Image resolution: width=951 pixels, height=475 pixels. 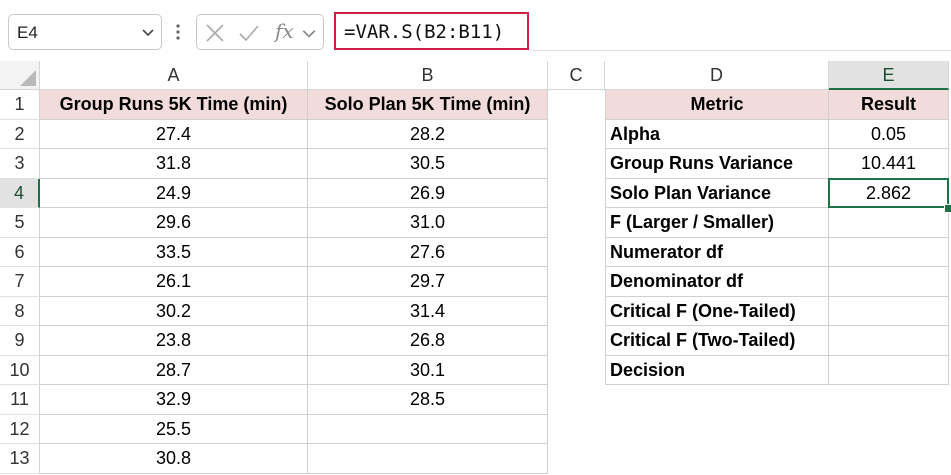 I want to click on cell-d2: Alpha, so click(x=717, y=134).